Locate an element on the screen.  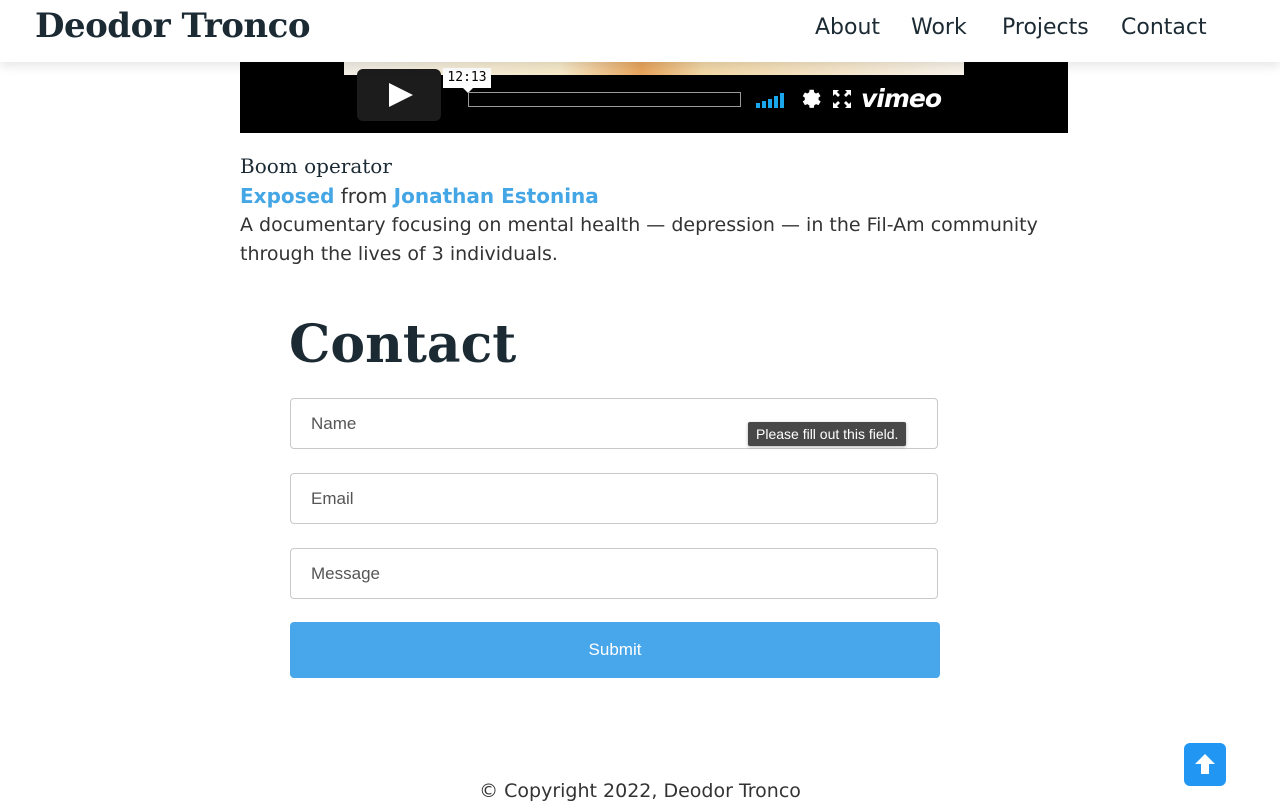
vimeo-logo: vimeo is located at coordinates (901, 98).